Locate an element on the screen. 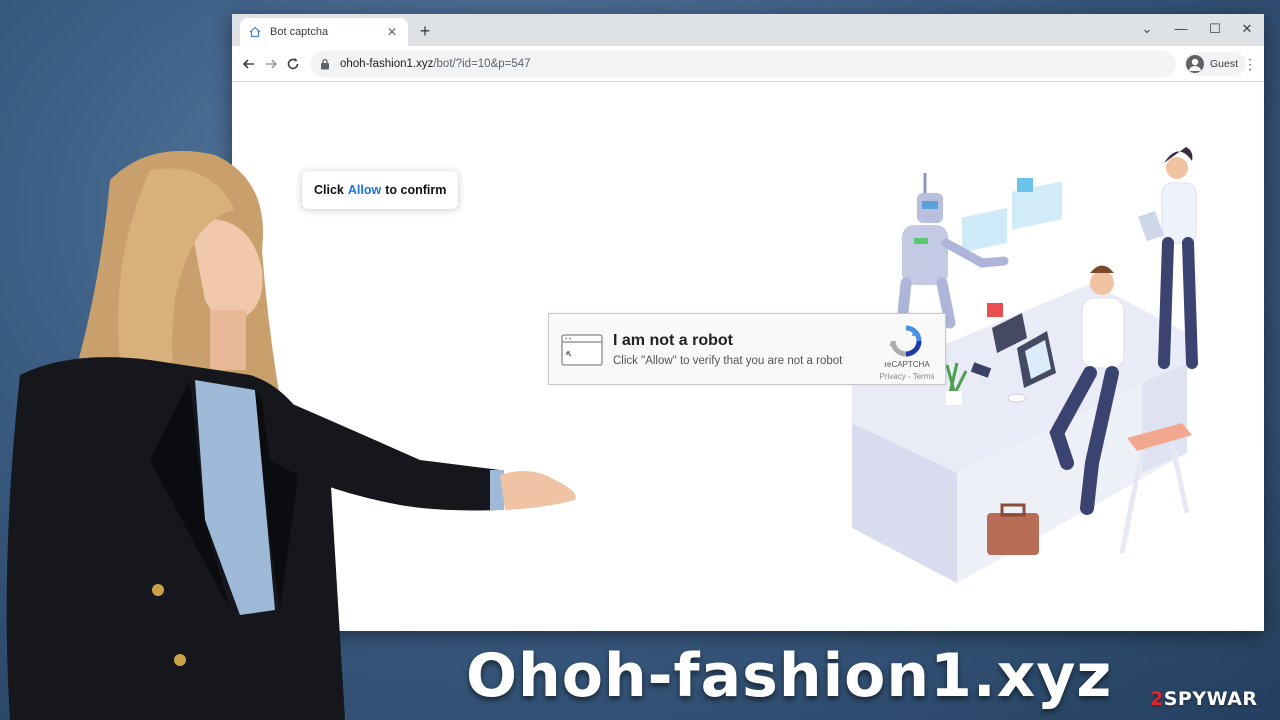  tab-bot-captcha: Bot captcha ✕ is located at coordinates (324, 32).